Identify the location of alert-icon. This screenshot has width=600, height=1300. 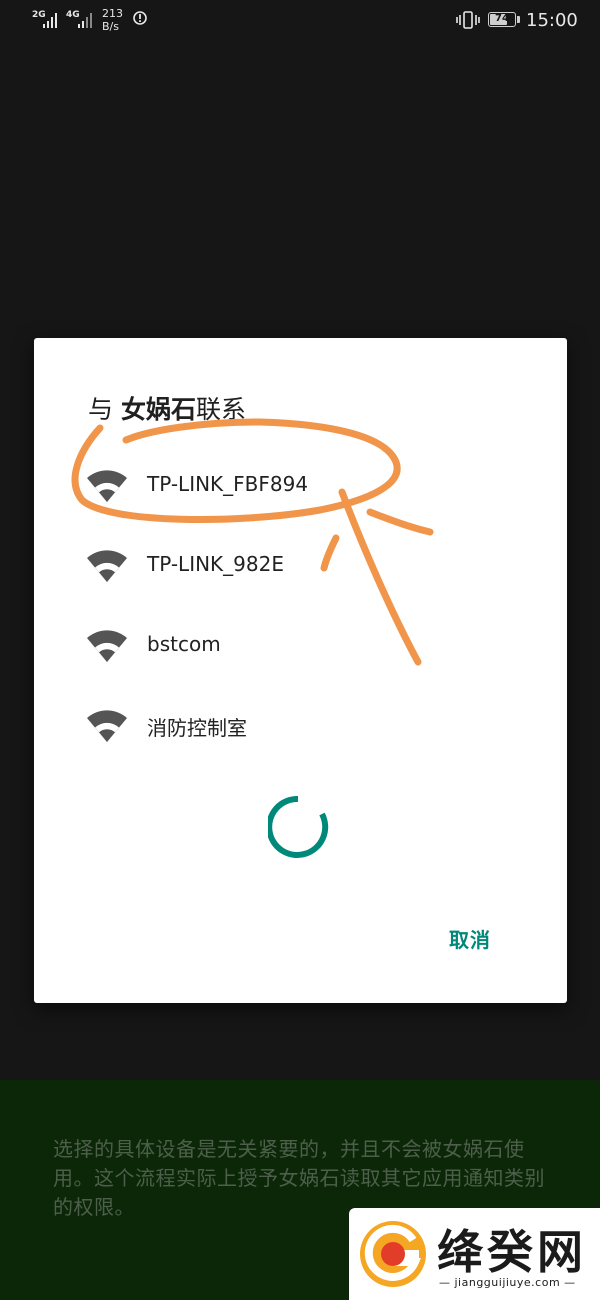
(140, 18).